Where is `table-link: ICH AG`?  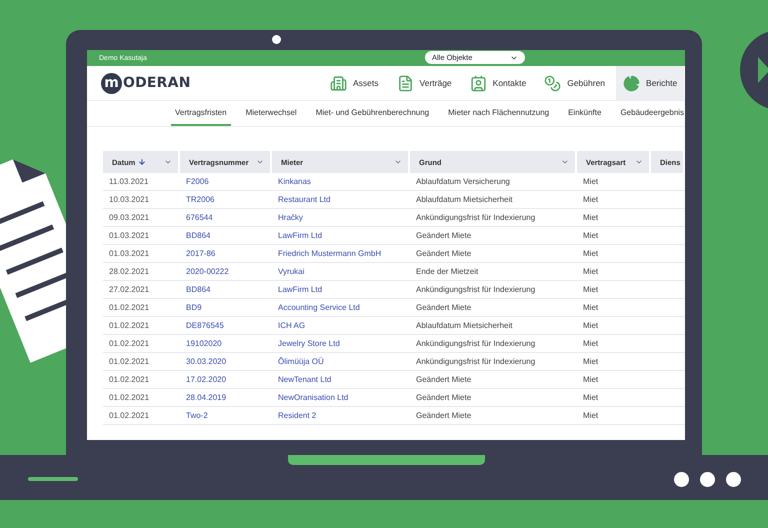 table-link: ICH AG is located at coordinates (341, 325).